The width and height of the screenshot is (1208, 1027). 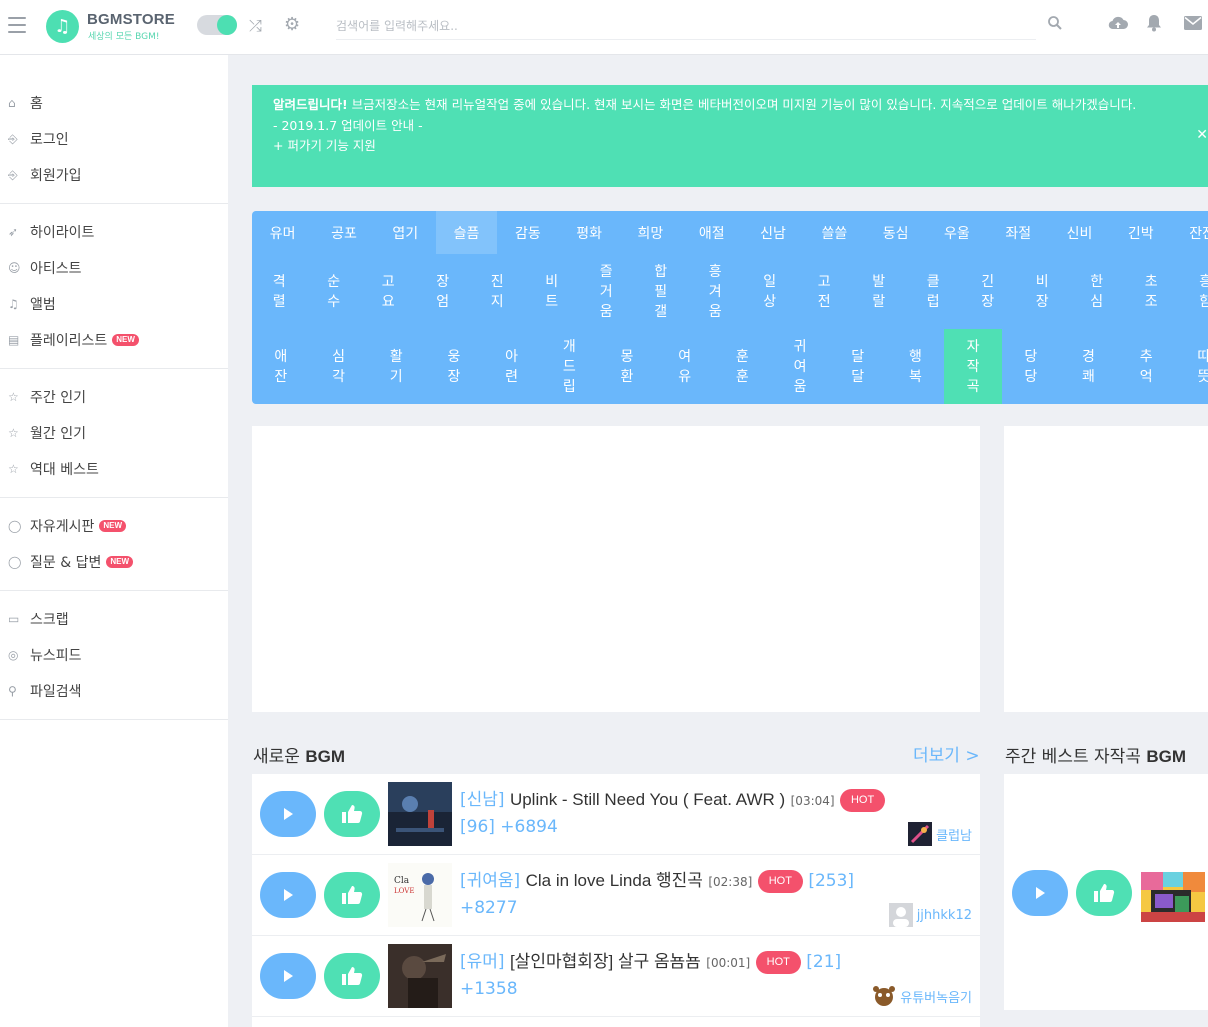 I want to click on search-icon, so click(x=1055, y=23).